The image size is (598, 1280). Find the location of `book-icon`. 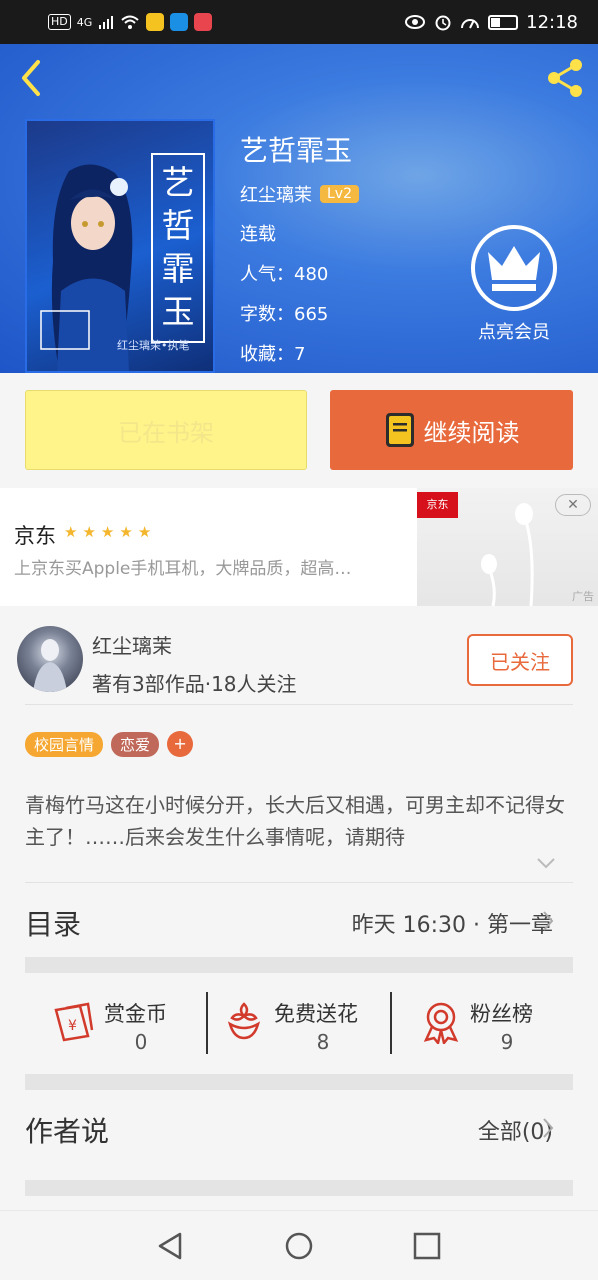

book-icon is located at coordinates (399, 430).